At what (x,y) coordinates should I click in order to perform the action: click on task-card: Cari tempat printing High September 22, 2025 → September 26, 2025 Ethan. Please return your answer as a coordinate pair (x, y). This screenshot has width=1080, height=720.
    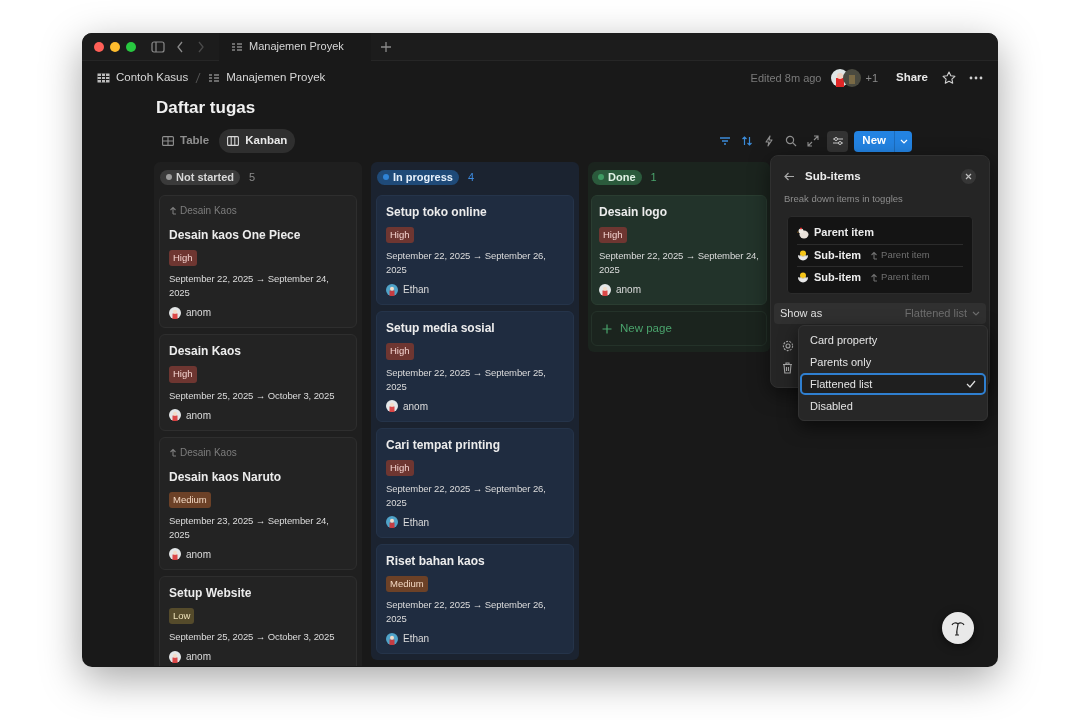
    Looking at the image, I should click on (475, 482).